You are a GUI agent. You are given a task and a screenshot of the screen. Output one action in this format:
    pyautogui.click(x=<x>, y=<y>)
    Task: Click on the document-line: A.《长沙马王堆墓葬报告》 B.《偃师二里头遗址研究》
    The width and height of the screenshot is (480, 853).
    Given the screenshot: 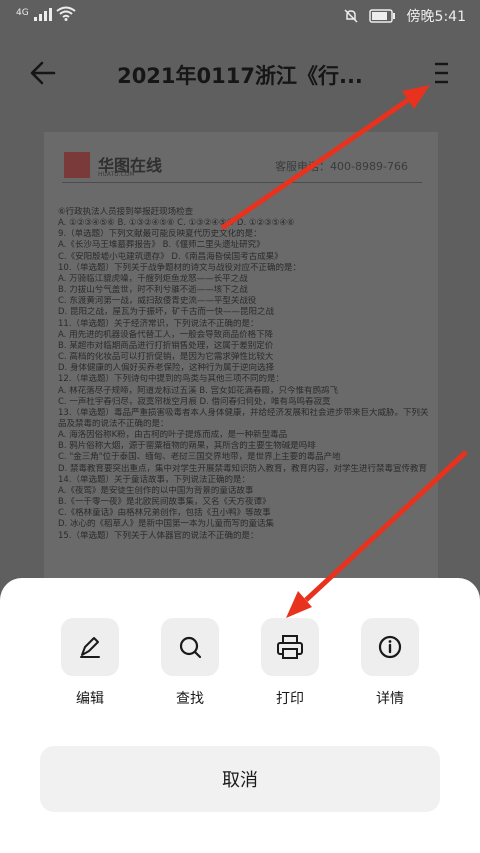 What is the action you would take?
    pyautogui.click(x=161, y=245)
    